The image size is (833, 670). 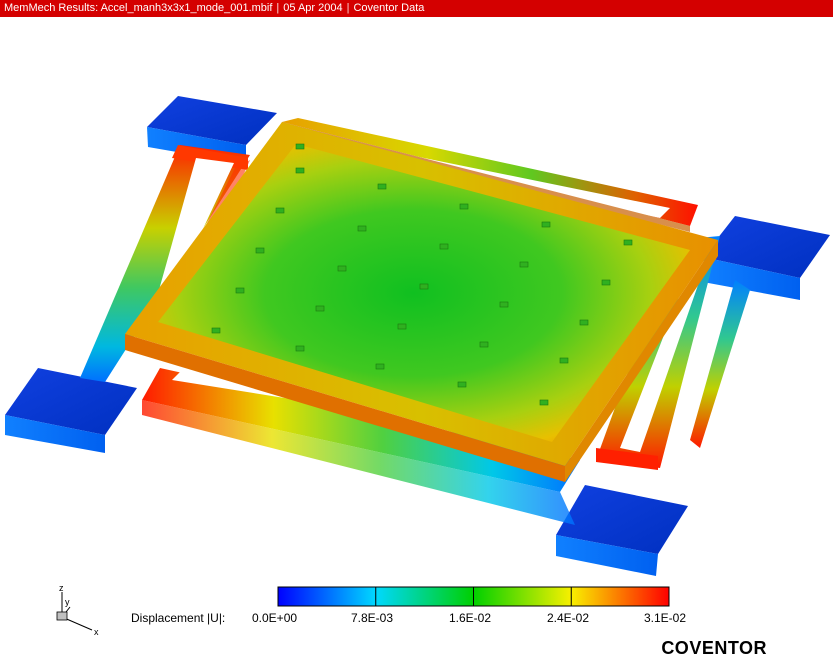 I want to click on anchor-bottom-right, so click(x=622, y=530).